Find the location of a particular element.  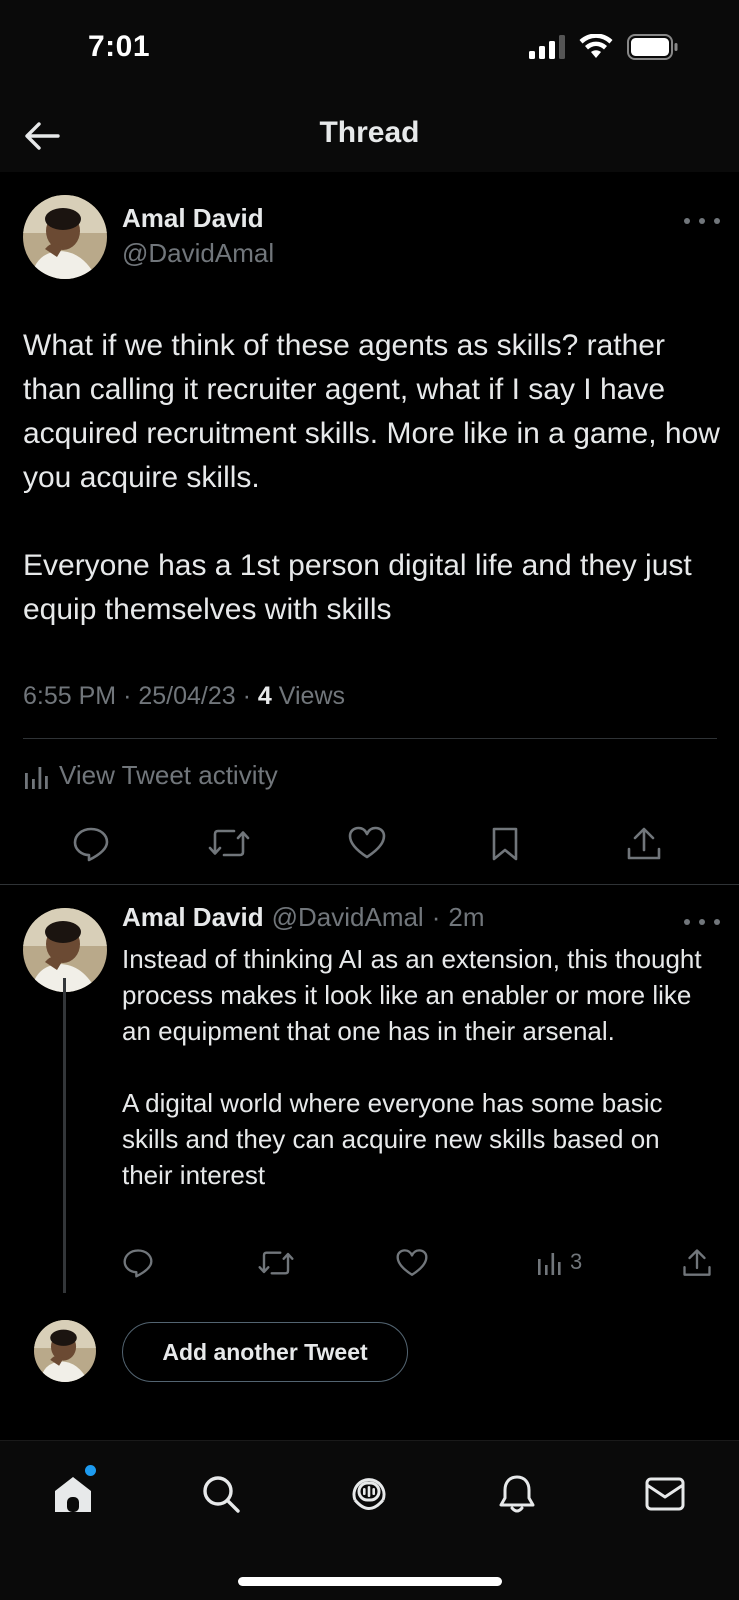

spaces-icon is located at coordinates (369, 1494).